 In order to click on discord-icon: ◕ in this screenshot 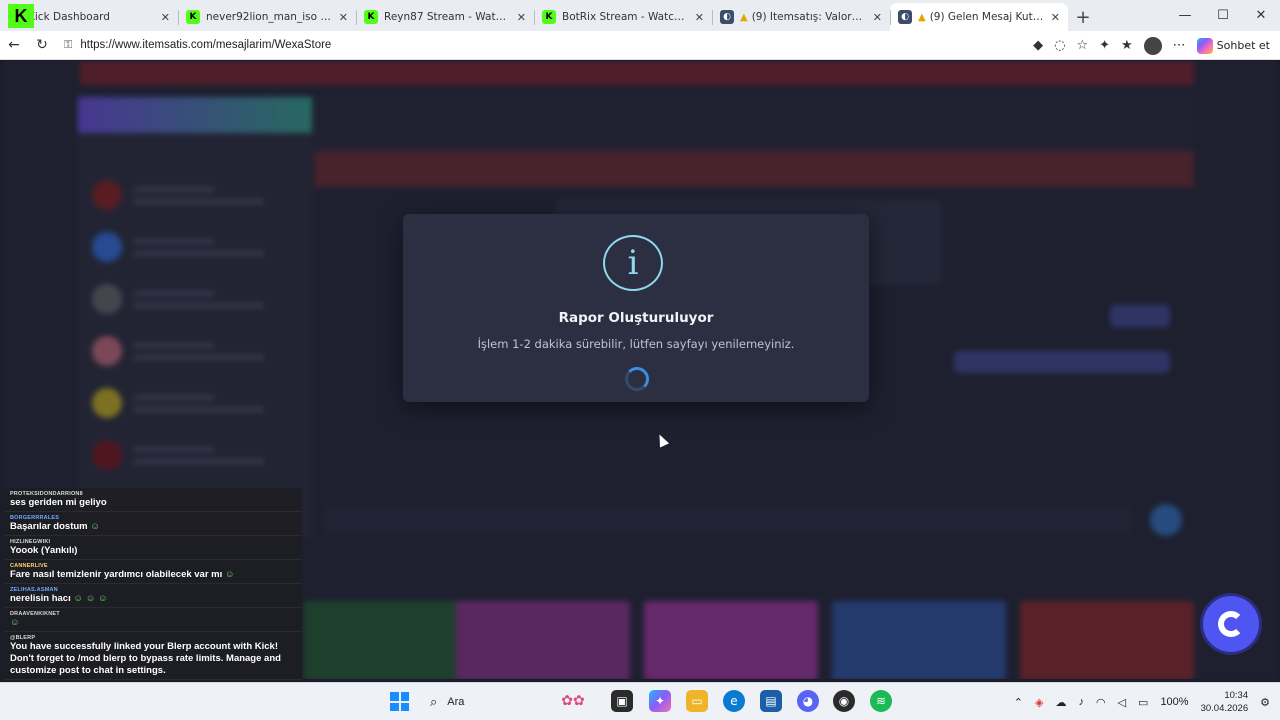, I will do `click(808, 701)`.